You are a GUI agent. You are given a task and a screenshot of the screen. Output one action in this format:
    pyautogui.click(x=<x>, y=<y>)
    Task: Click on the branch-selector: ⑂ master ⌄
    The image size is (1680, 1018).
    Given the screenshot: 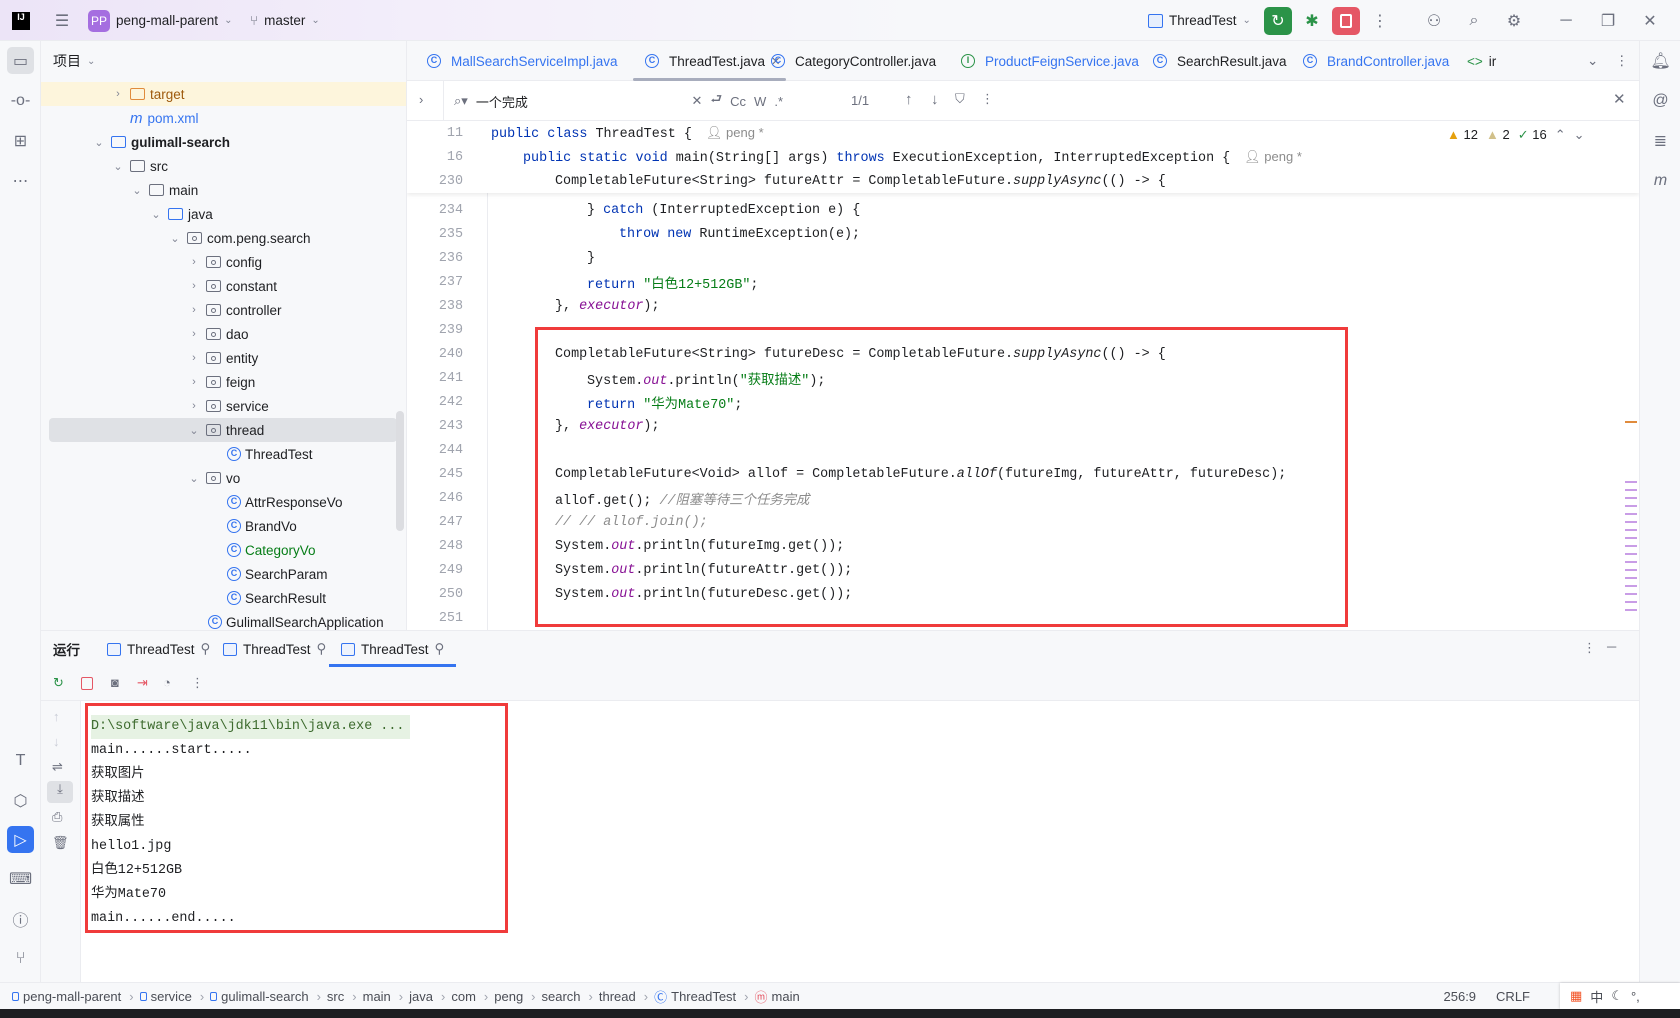 What is the action you would take?
    pyautogui.click(x=285, y=20)
    